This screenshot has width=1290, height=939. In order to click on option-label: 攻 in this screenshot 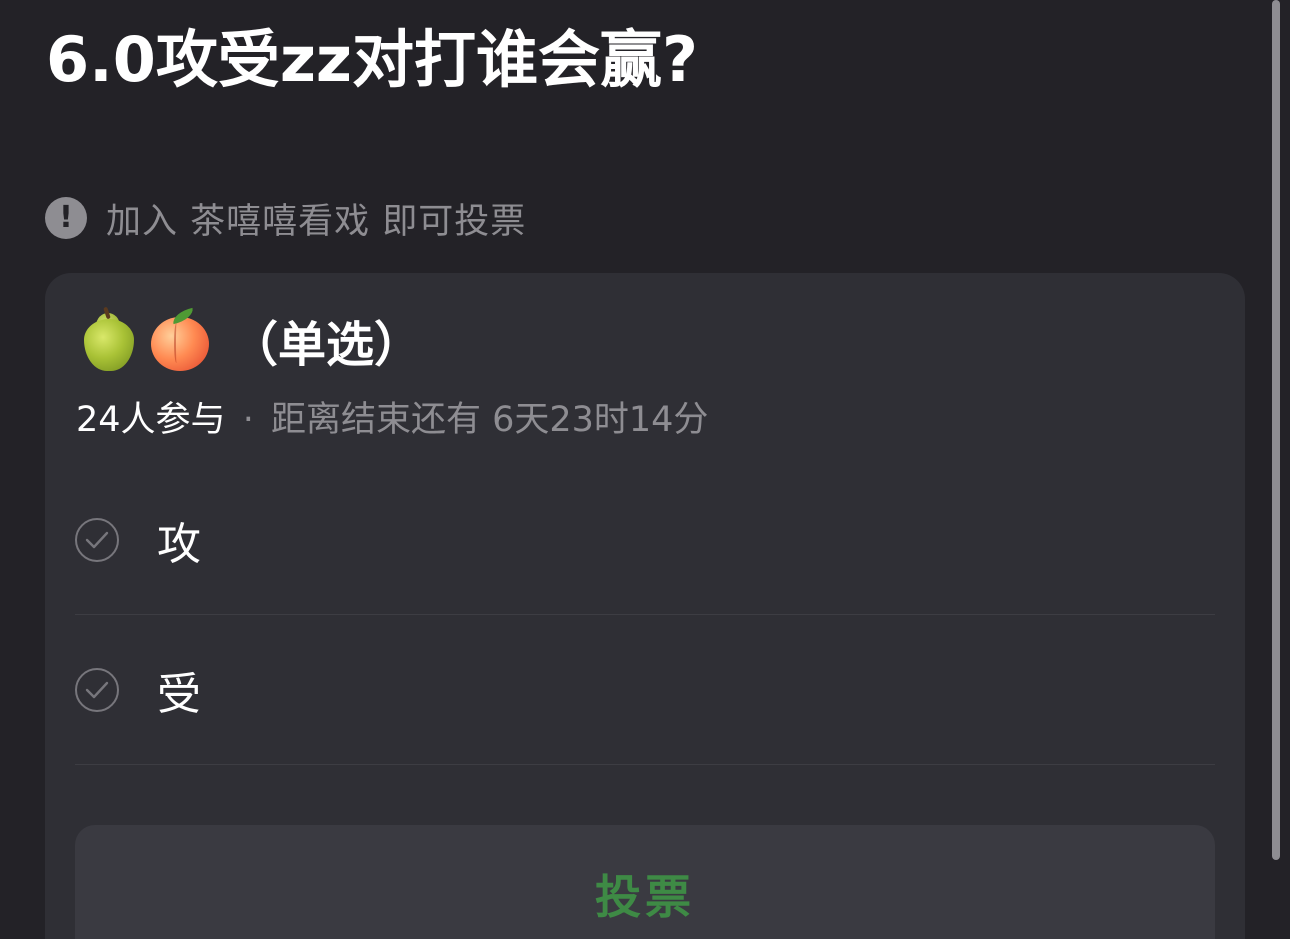, I will do `click(179, 544)`.